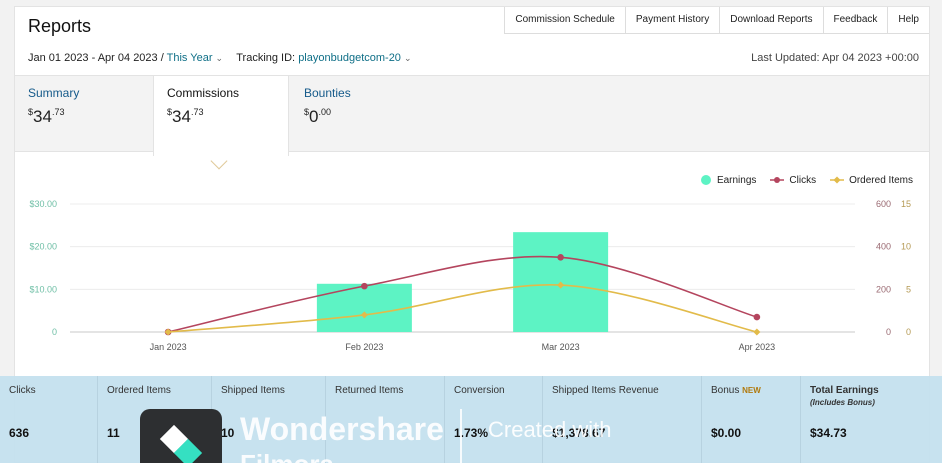  I want to click on y-right-items-tick-label: 15, so click(906, 204).